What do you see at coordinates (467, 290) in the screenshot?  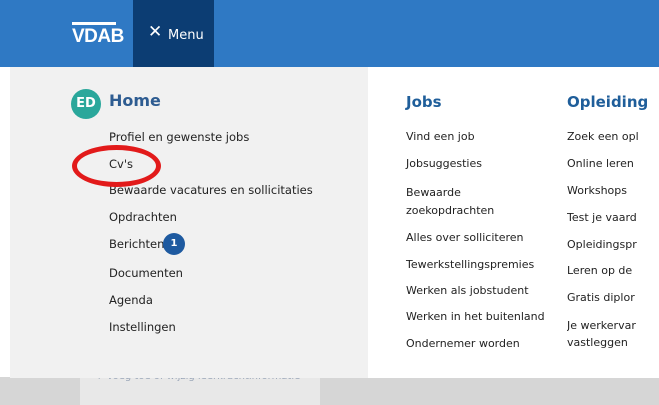 I see `nav-item-jobstudent: Werken als jobstudent` at bounding box center [467, 290].